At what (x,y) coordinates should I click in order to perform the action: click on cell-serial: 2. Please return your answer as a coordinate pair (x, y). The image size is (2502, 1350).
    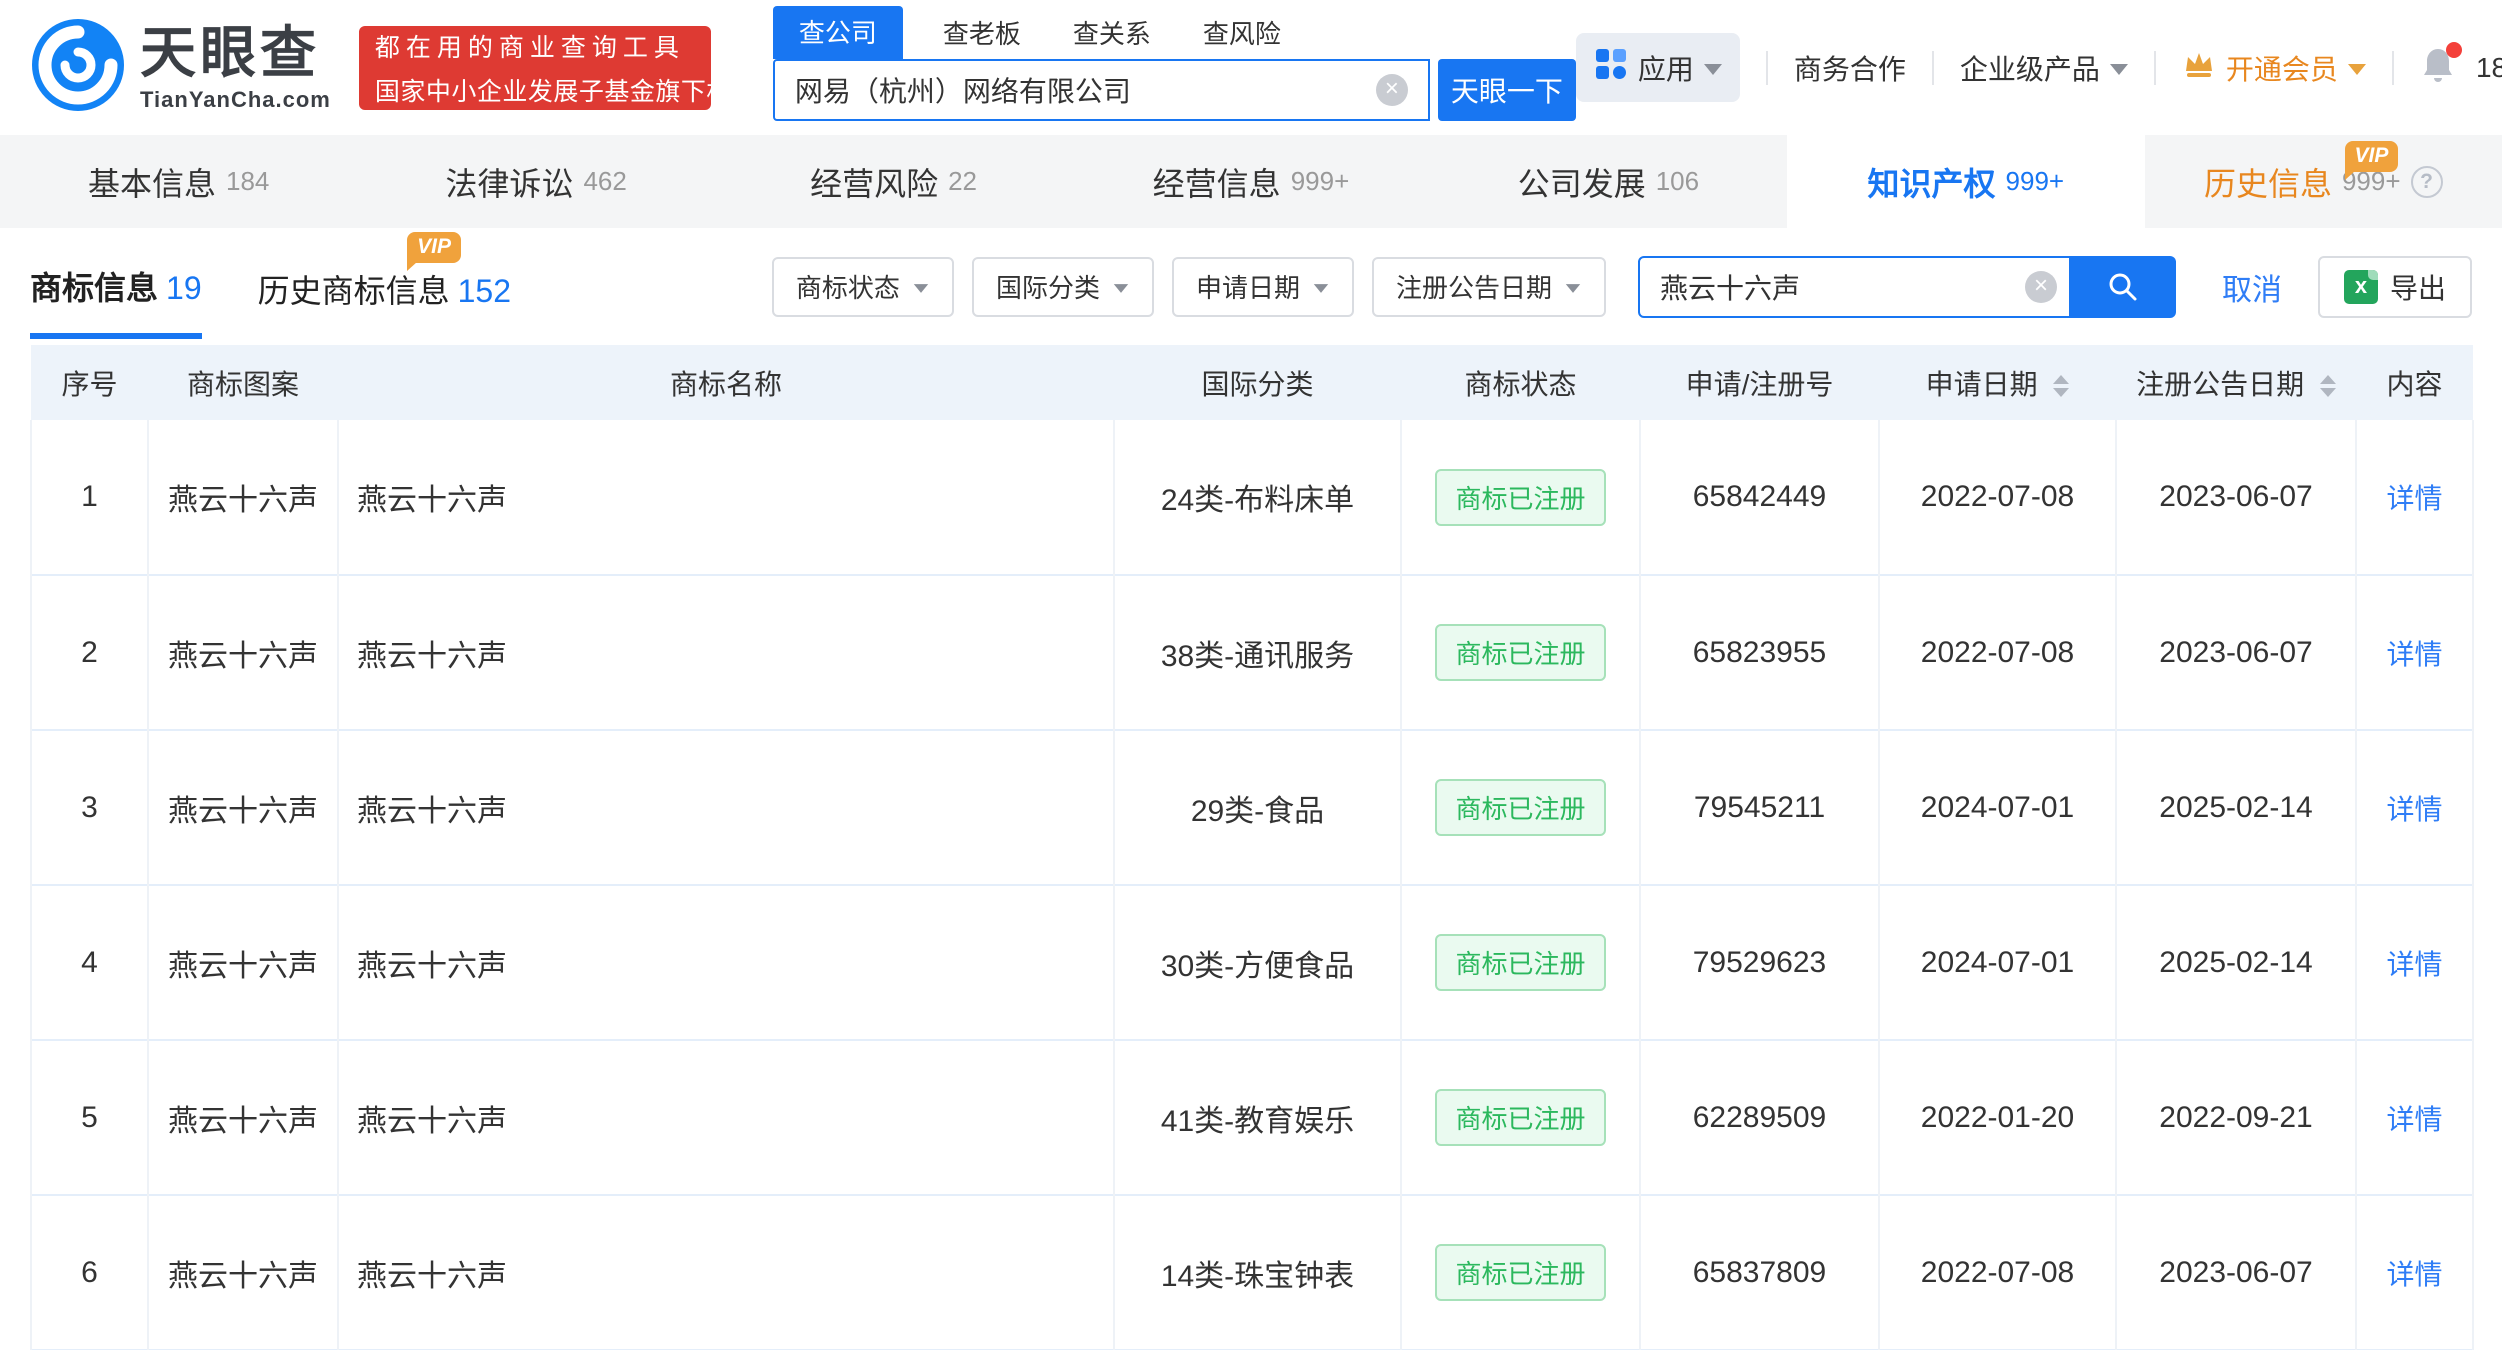
    Looking at the image, I should click on (89, 652).